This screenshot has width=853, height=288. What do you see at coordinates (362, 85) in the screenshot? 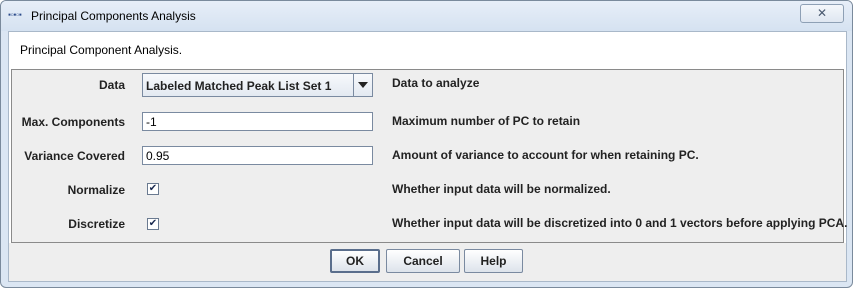
I see `chevron-down-icon` at bounding box center [362, 85].